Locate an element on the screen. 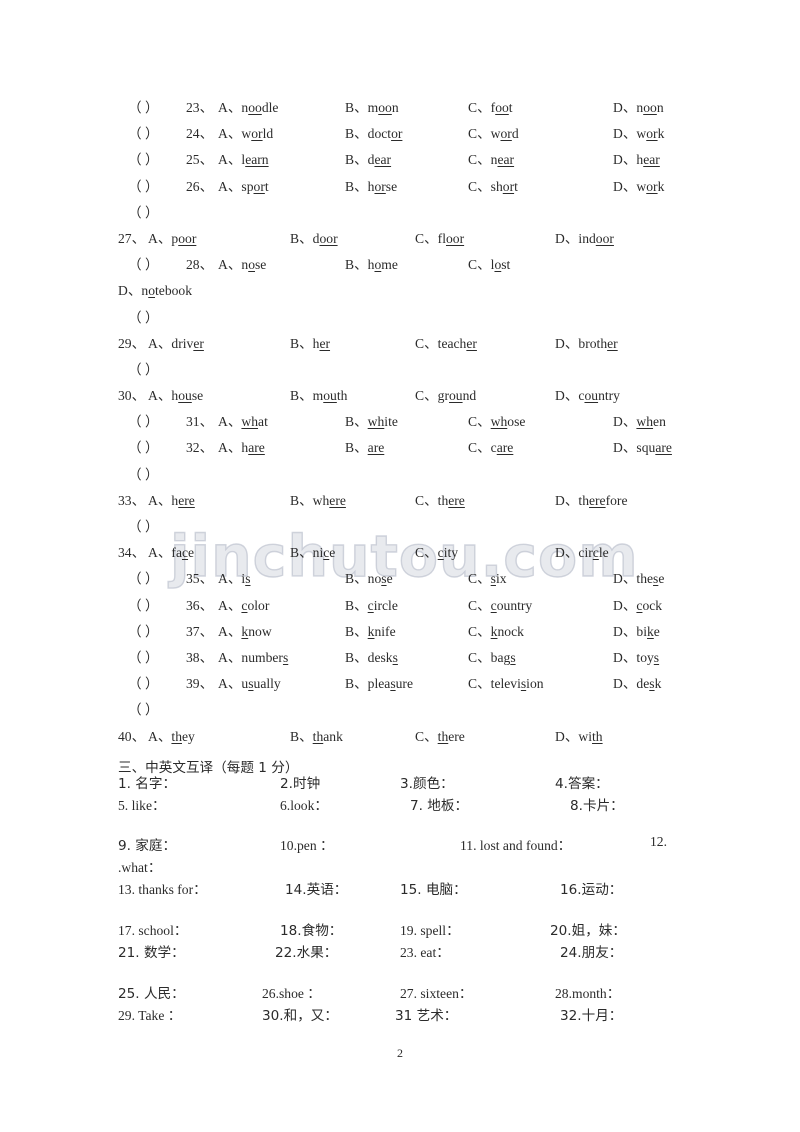 This screenshot has height=1132, width=800. option-d: D、desk is located at coordinates (637, 682).